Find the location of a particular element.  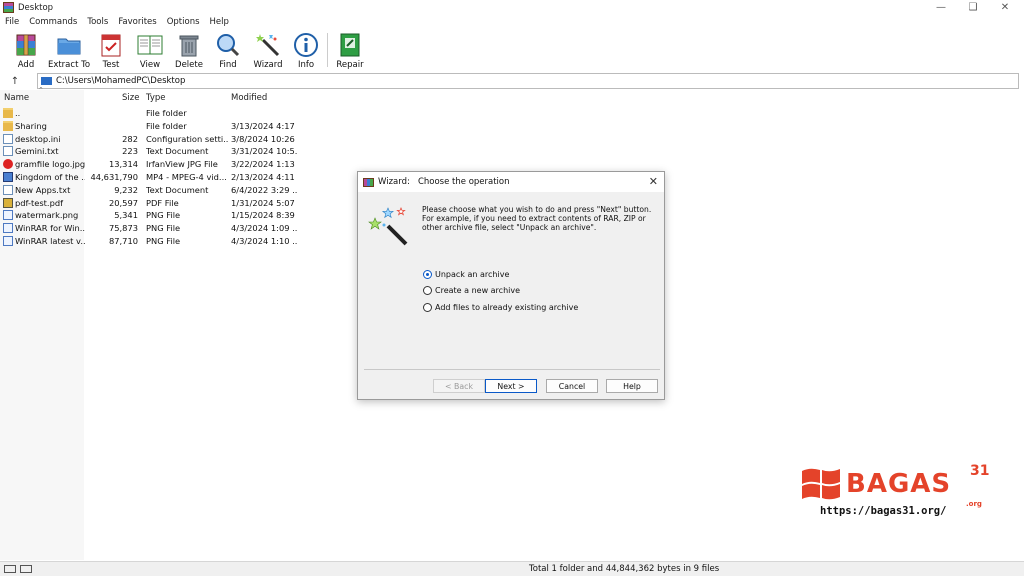

watermark: BAGAS 31 .org https://bagas31.org/ is located at coordinates (900, 493).